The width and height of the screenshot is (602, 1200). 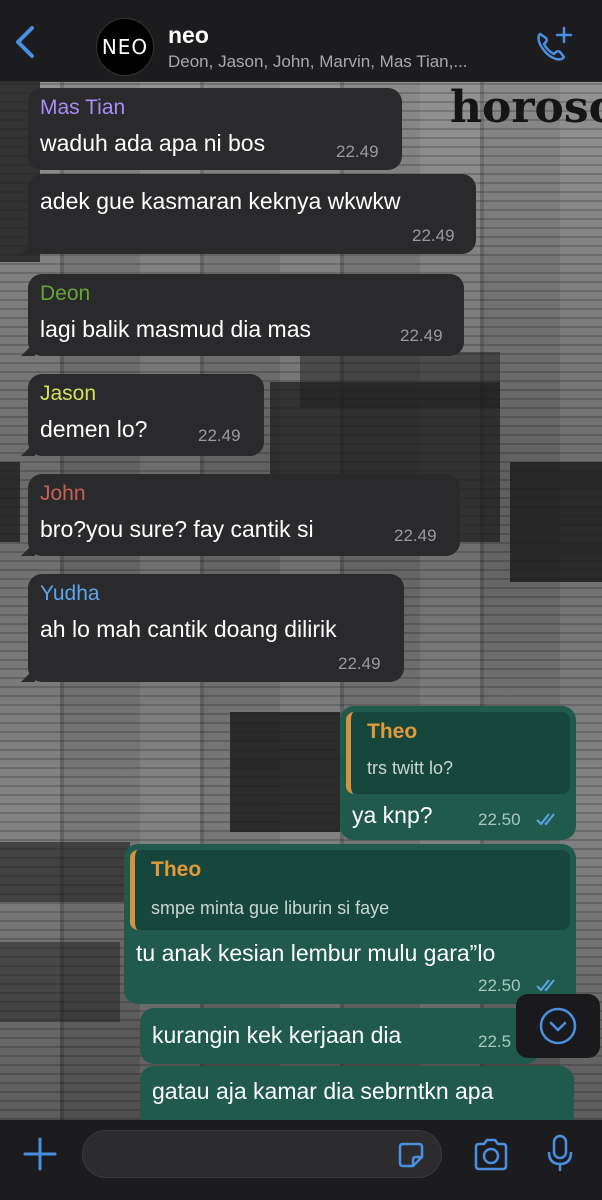 I want to click on message-text: waduh ada apa ni bos, so click(x=153, y=143).